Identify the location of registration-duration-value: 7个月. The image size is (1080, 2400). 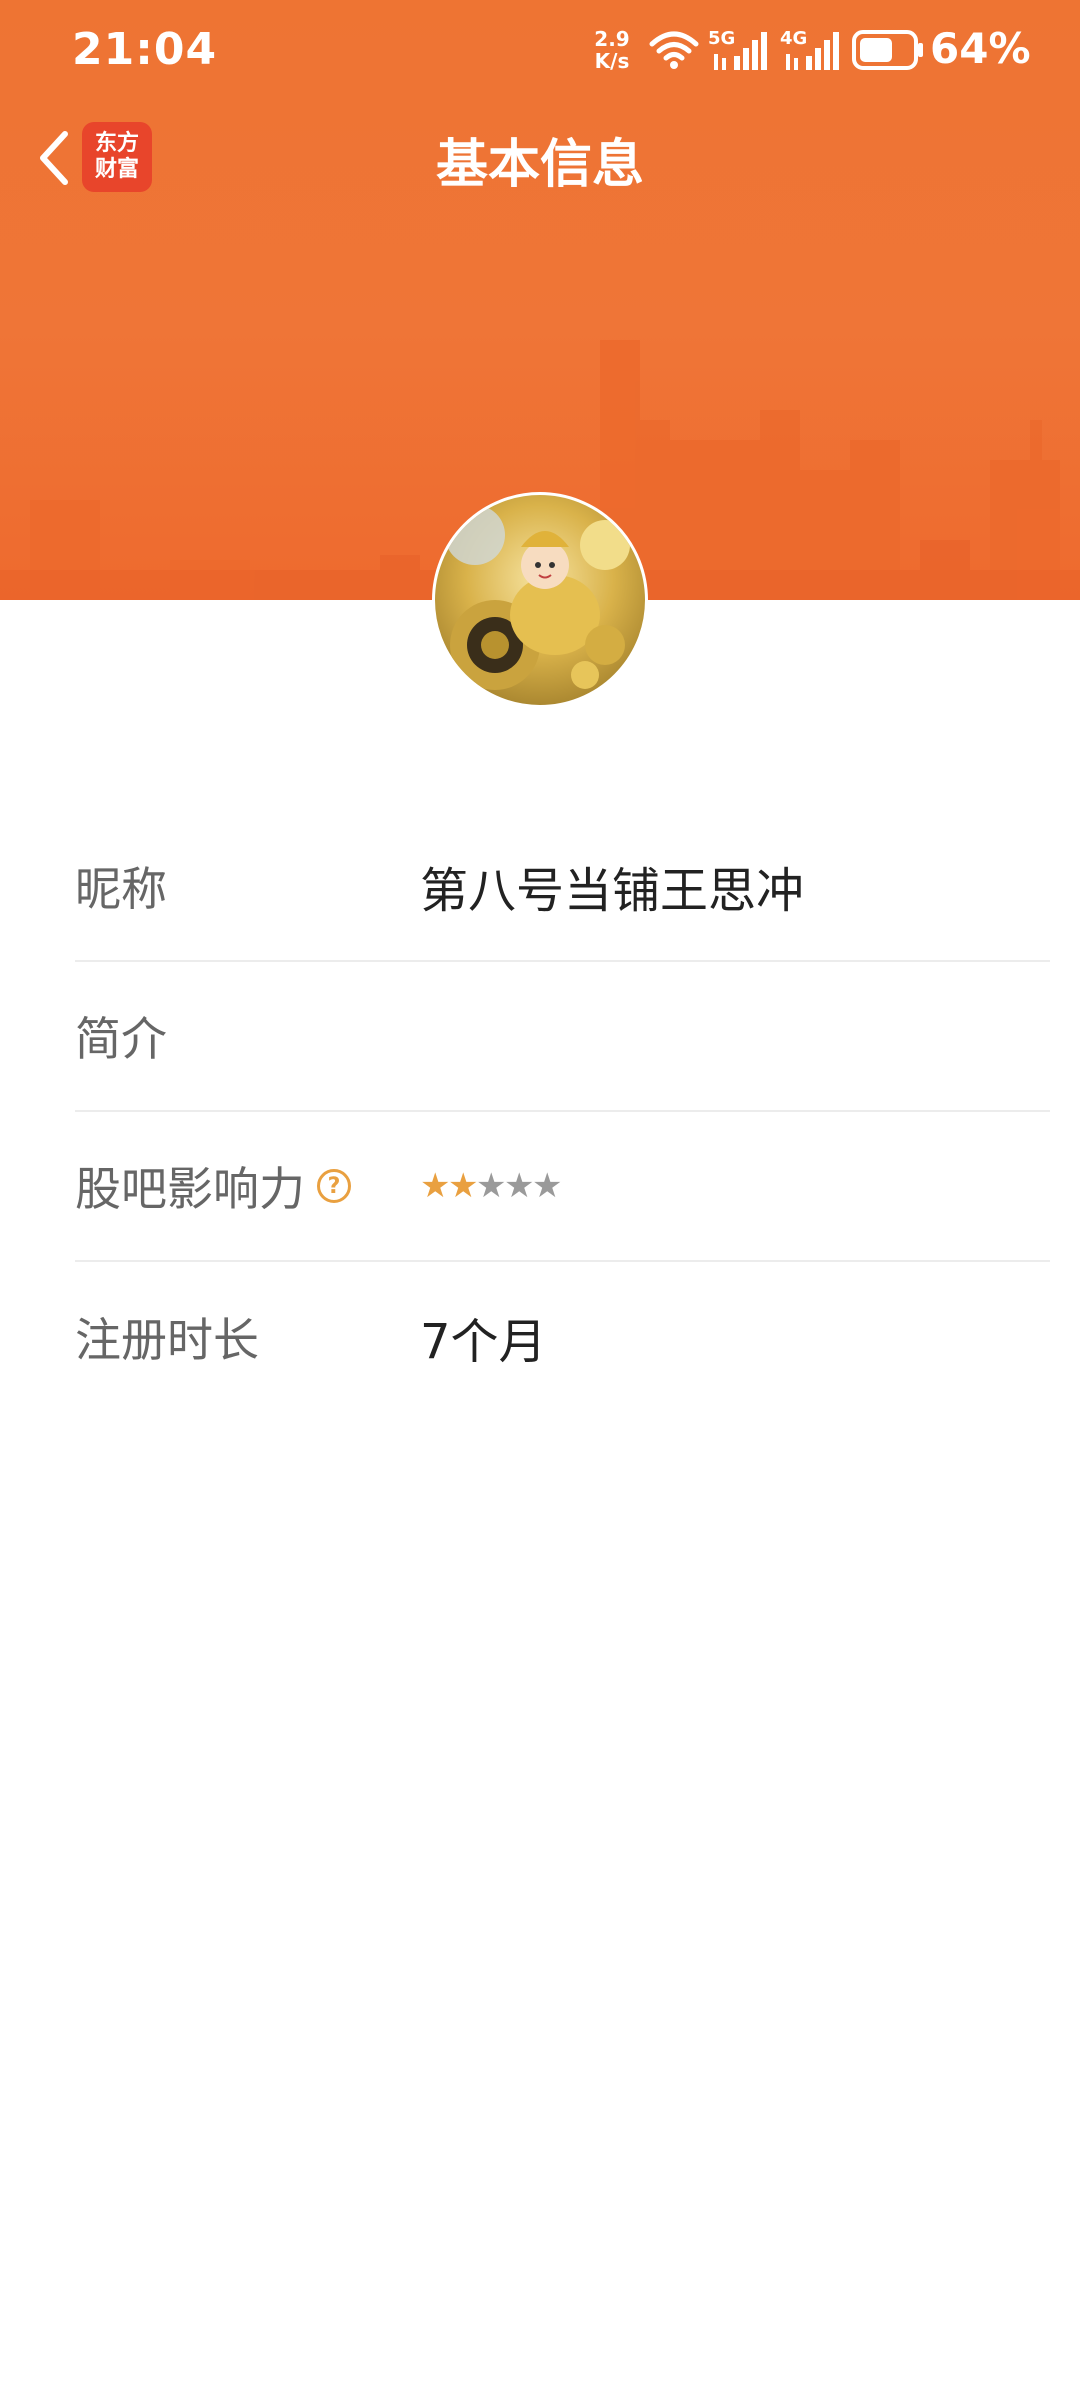
(483, 1342).